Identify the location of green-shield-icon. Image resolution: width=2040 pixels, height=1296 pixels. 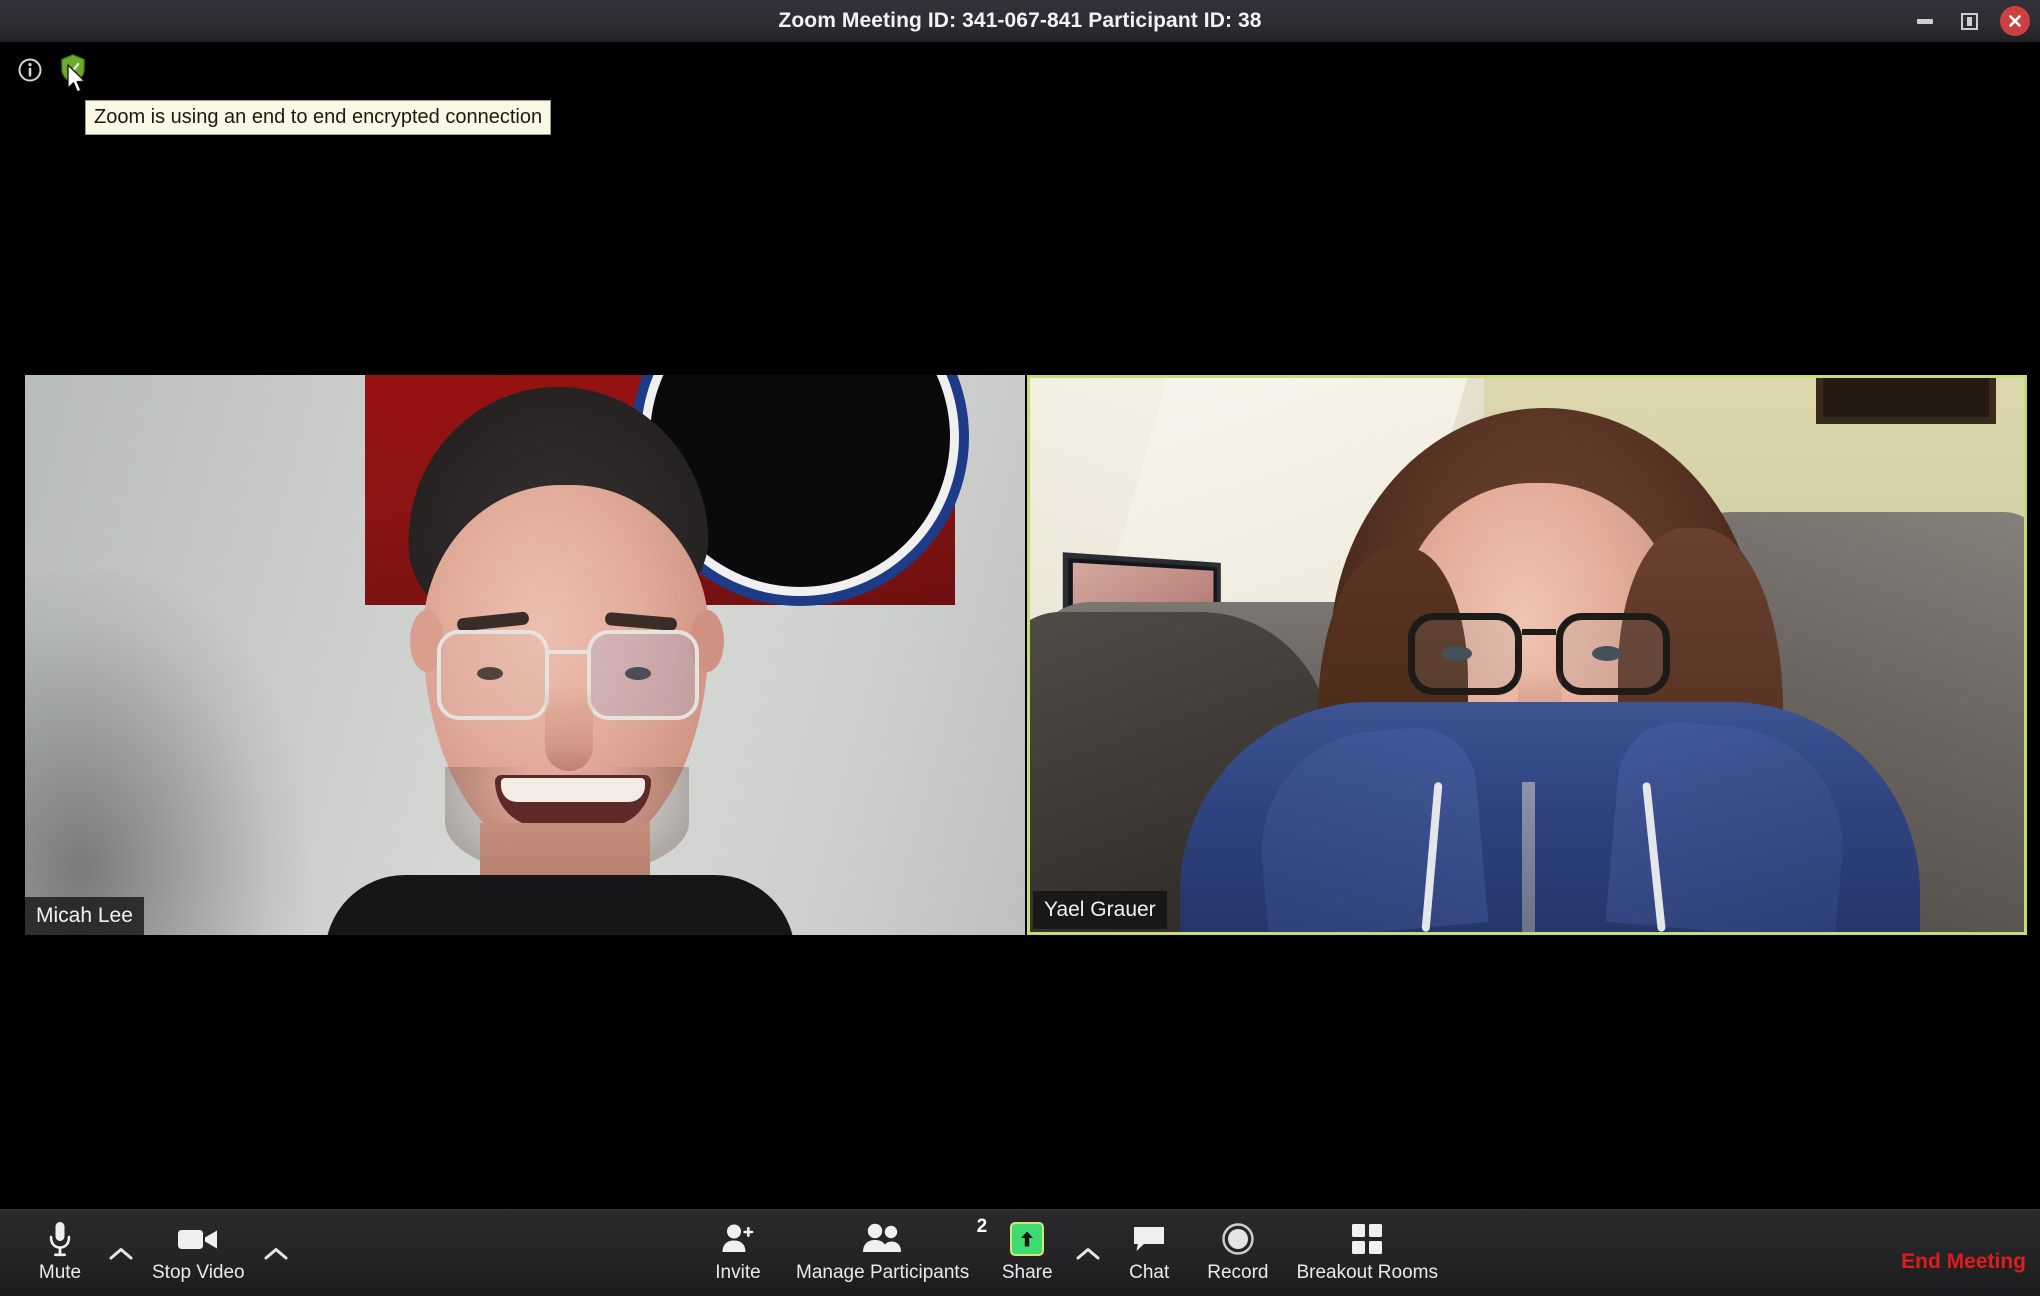
(73, 69).